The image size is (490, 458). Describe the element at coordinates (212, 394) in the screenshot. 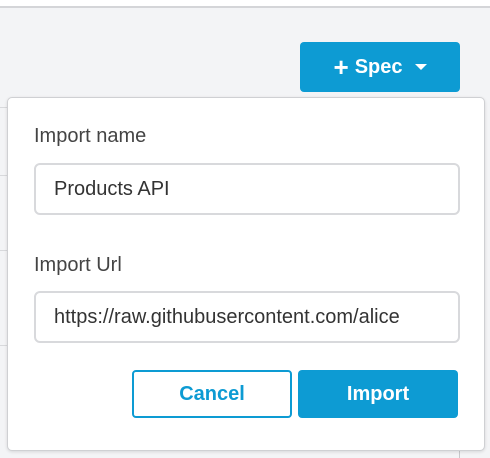

I see `cancel-button: Cancel` at that location.